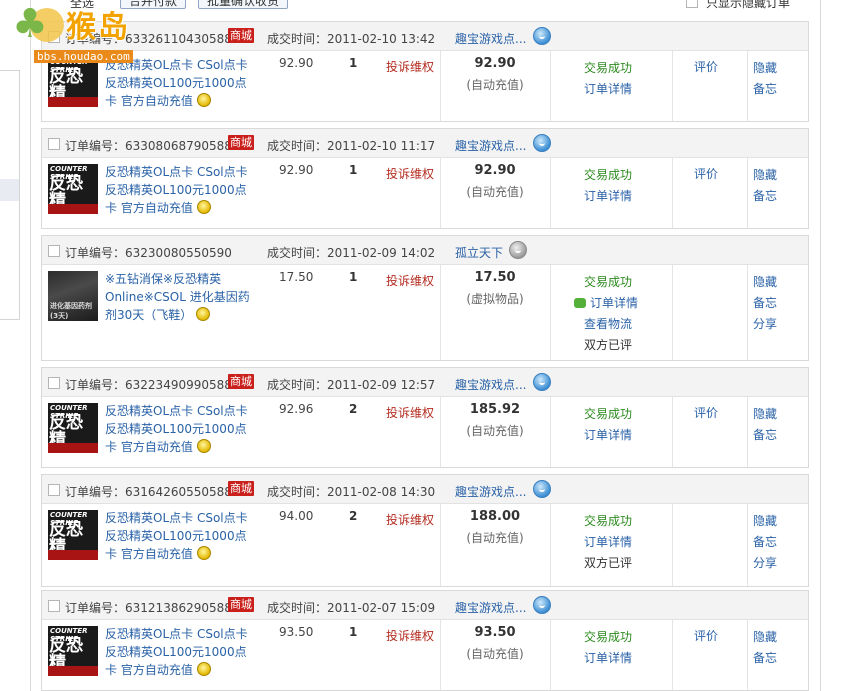 The image size is (865, 691). I want to click on order-status: 交易成功 订单详情, so click(611, 648).